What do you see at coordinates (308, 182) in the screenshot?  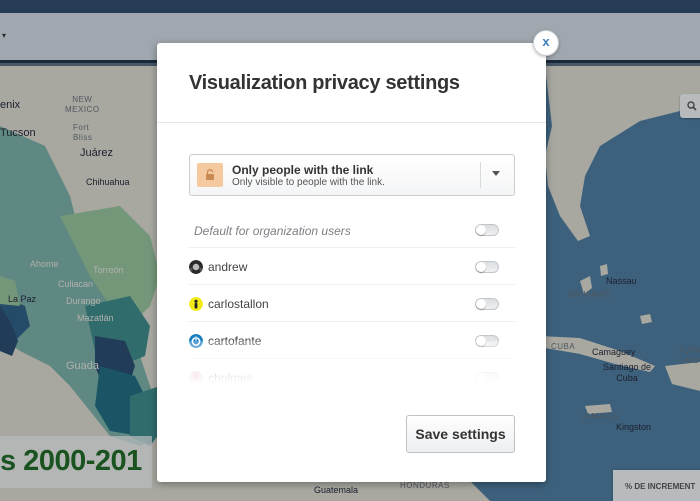 I see `privacy-option-description: Only visible to people with the link.` at bounding box center [308, 182].